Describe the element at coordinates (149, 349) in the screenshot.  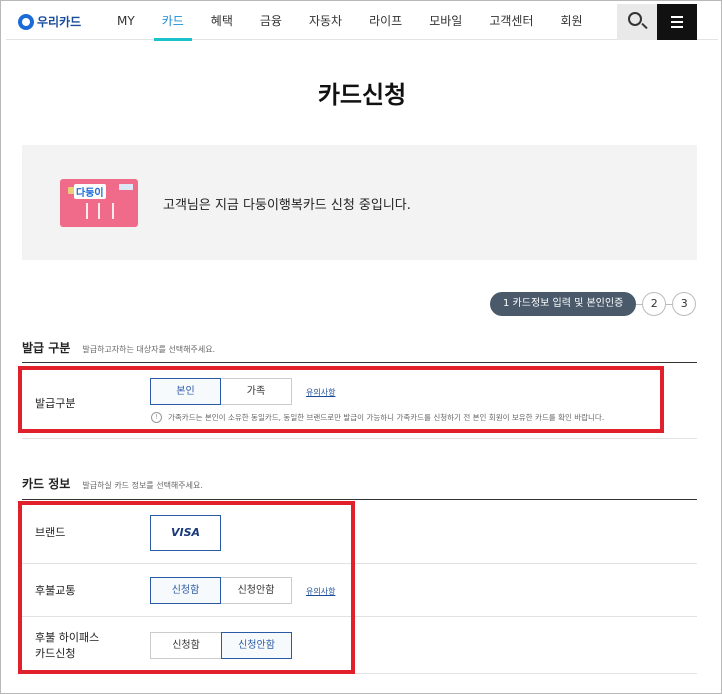
I see `section-desc: 발급하고자하는 대상자를 선택해주세요.` at that location.